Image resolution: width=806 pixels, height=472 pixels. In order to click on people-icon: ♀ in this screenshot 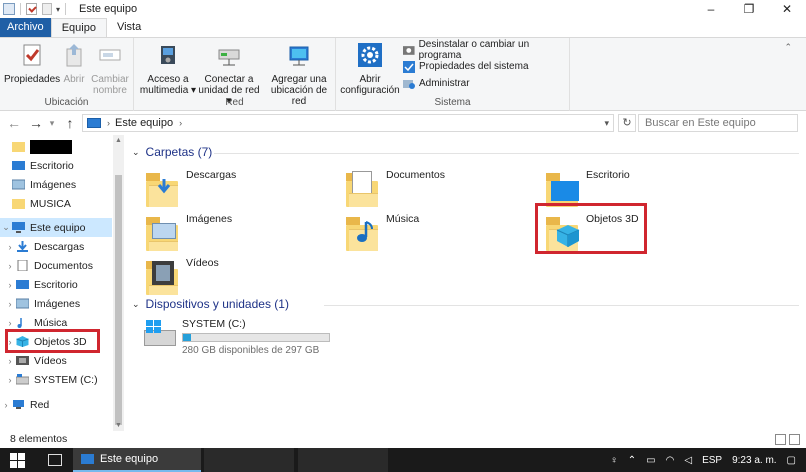, I will do `click(614, 460)`.